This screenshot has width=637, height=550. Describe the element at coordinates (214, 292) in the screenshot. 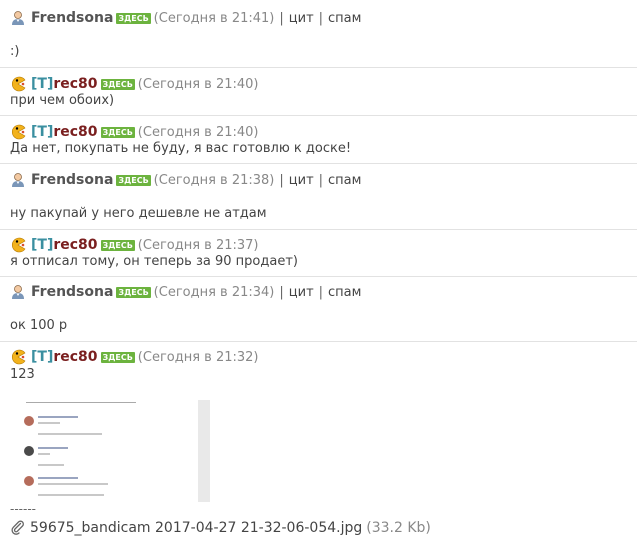

I see `post-time: (Сегодня в 21:34)` at that location.